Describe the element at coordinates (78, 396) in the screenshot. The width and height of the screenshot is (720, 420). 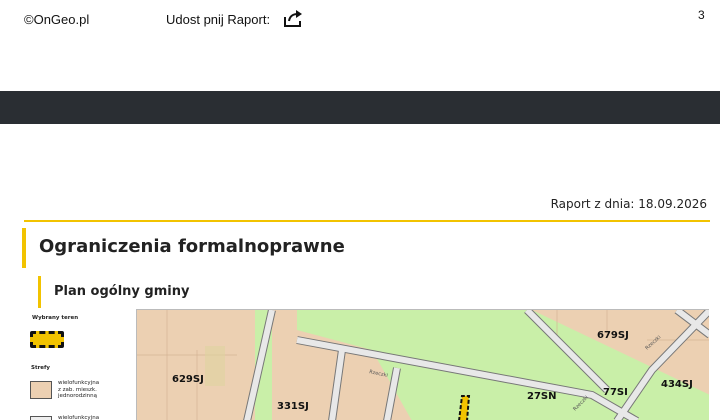
I see `zone-residential-line3: jednorodzinną` at that location.